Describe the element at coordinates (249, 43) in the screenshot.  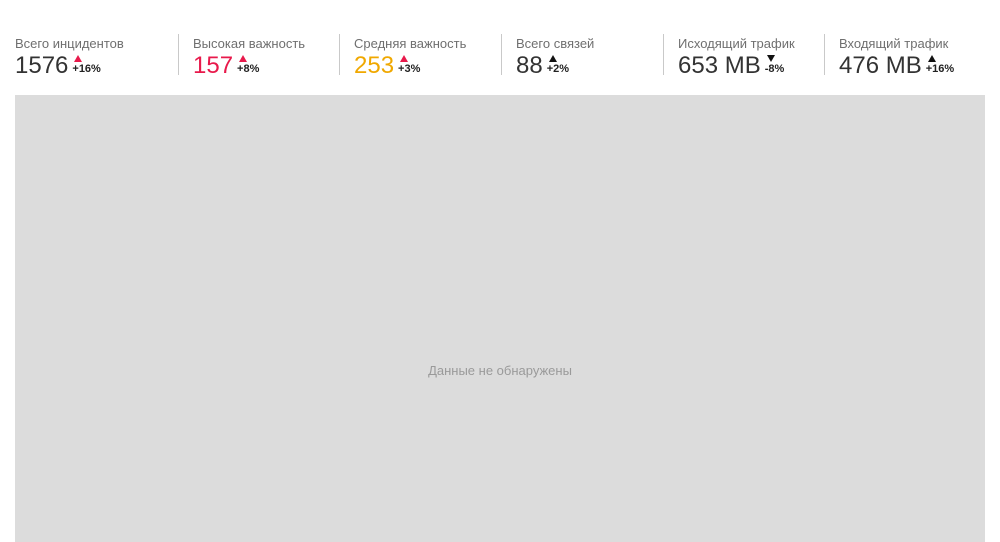
I see `stat-label: Высокая важность` at that location.